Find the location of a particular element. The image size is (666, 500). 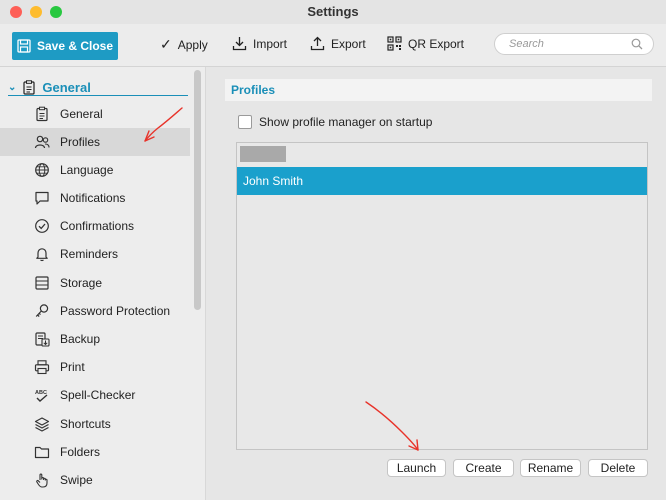

sidebar-item-spell-checker: ABC Spell-Checker is located at coordinates (95, 395).